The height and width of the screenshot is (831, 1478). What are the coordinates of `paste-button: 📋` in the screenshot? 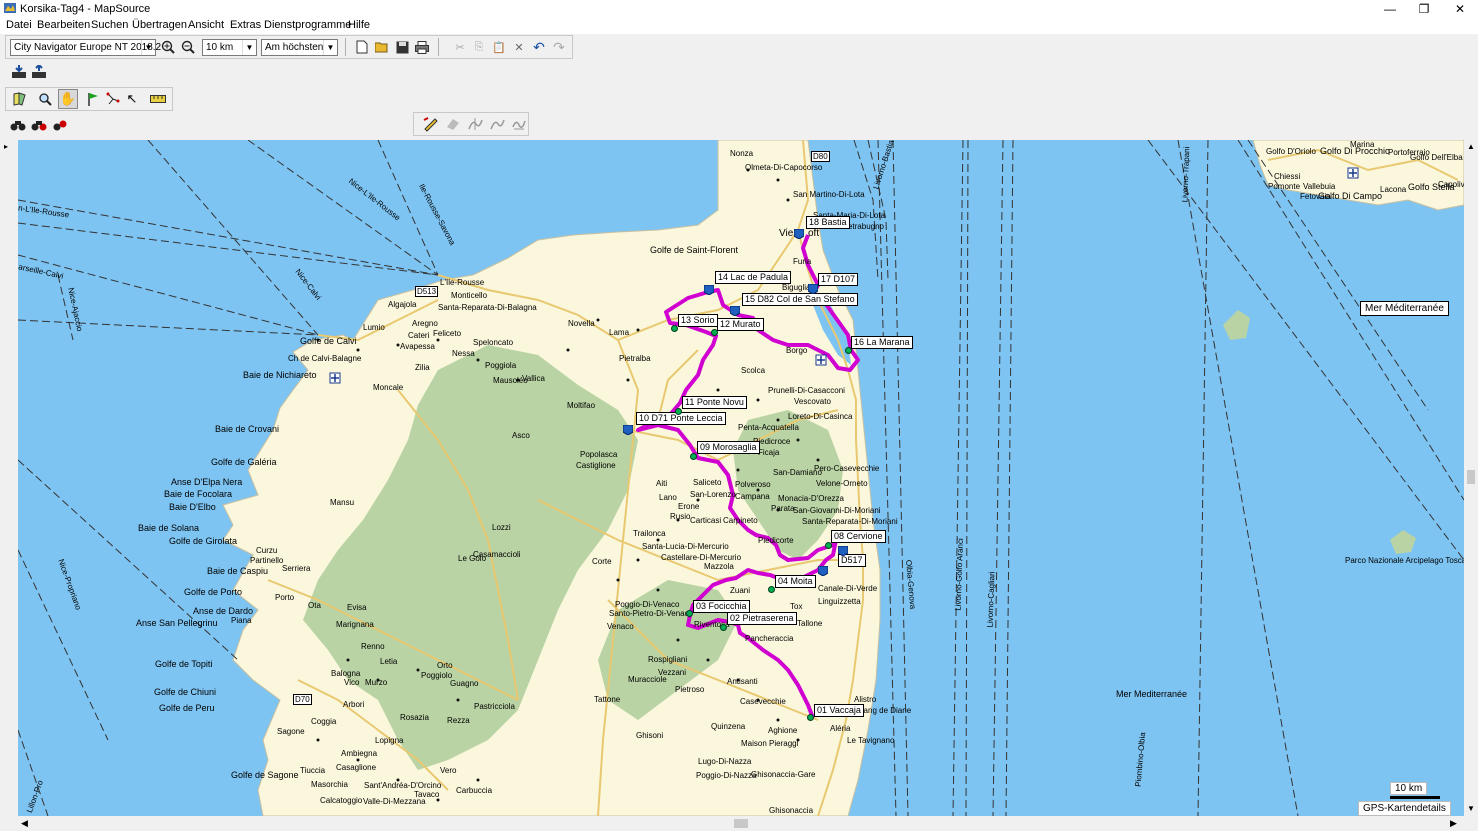 It's located at (499, 47).